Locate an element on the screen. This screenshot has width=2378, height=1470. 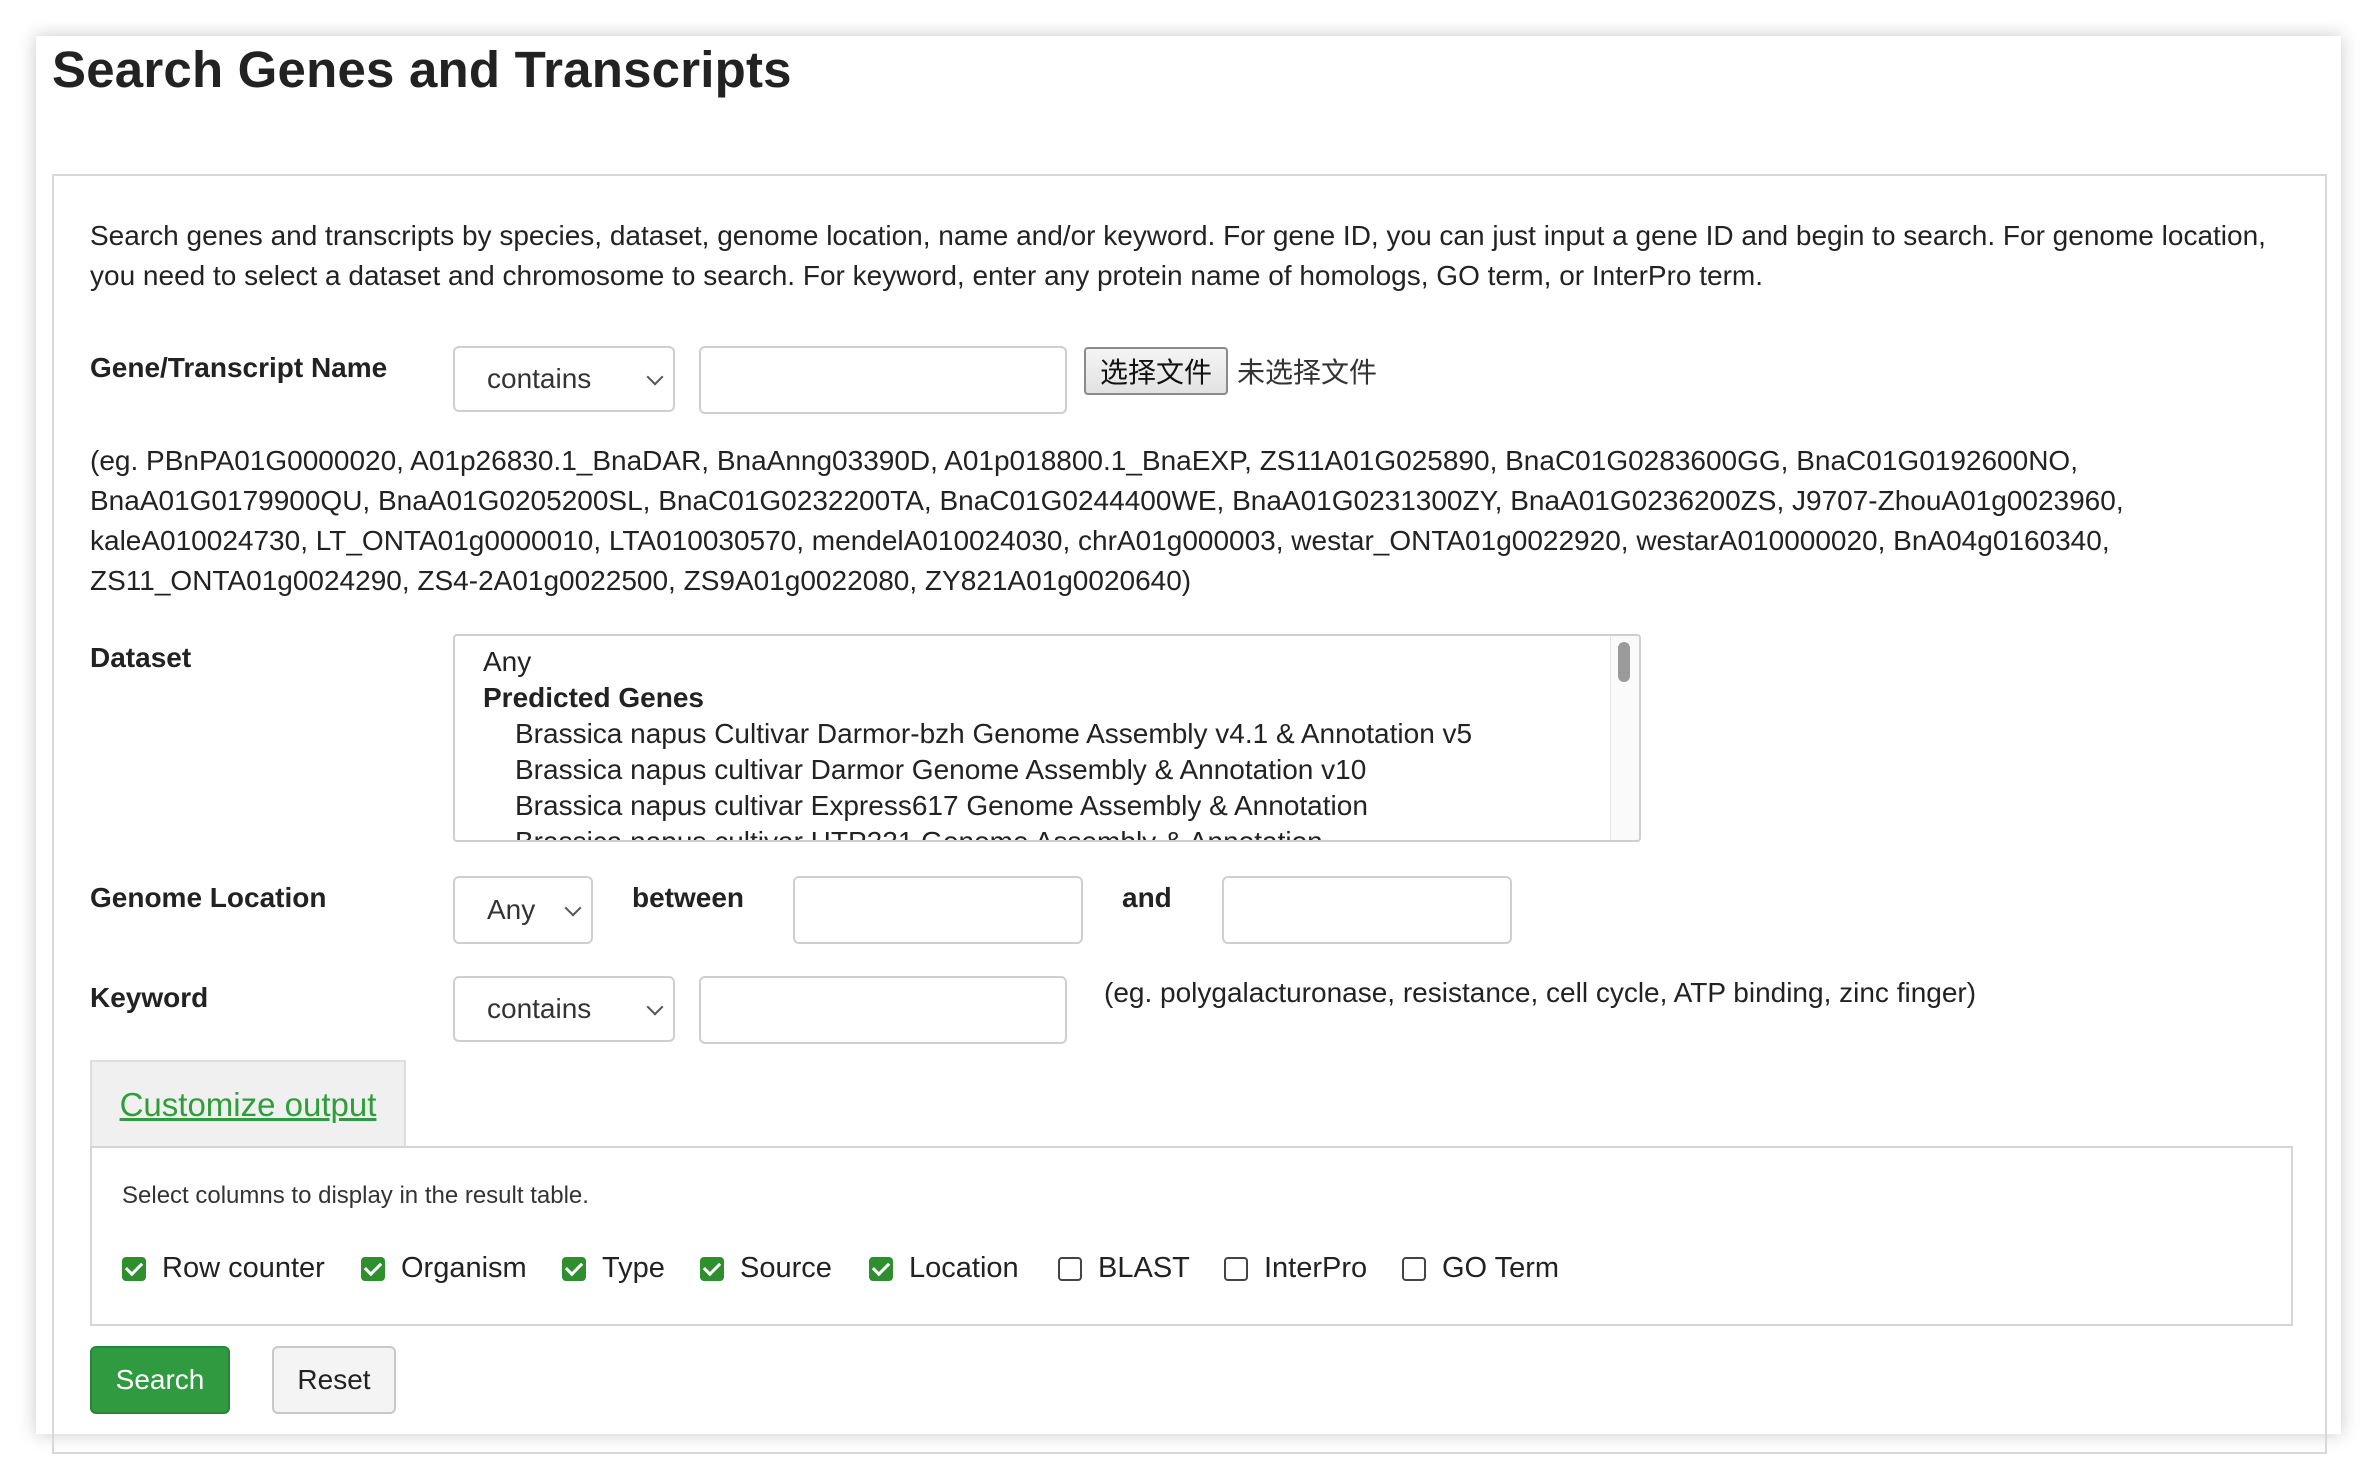
dataset-group-label: Predicted Genes is located at coordinates (593, 697).